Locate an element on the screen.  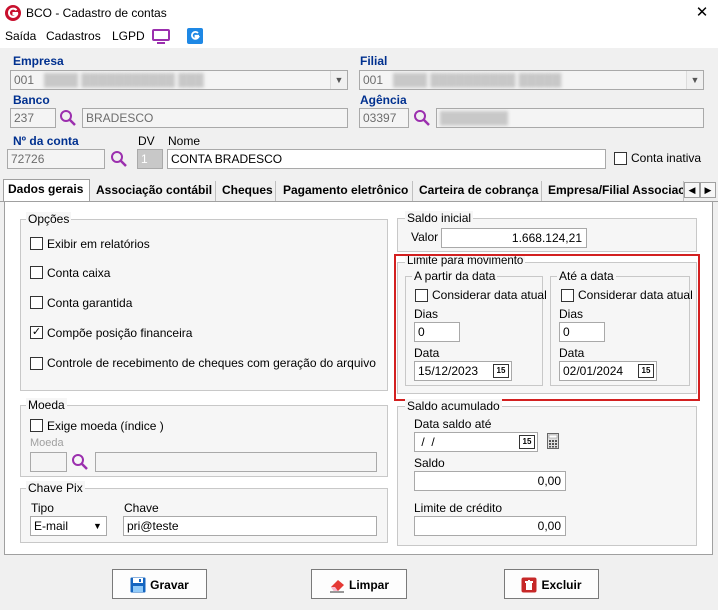
excluir-label: Excluir is located at coordinates (561, 584).